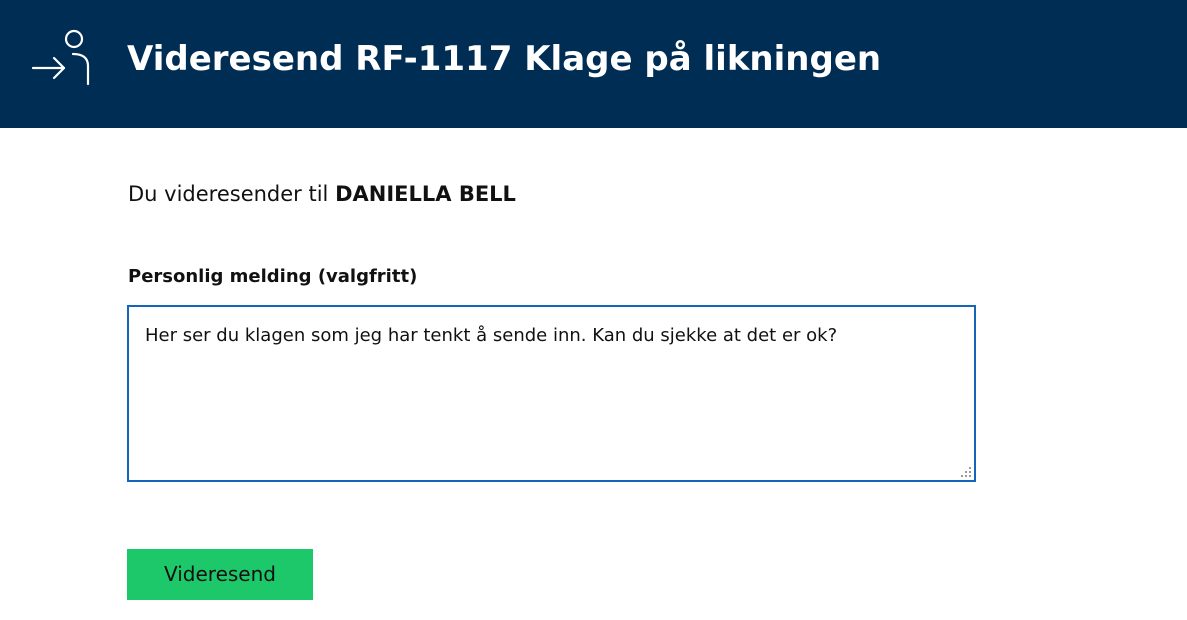  What do you see at coordinates (273, 276) in the screenshot?
I see `message-label: Personlig melding (valgfritt)` at bounding box center [273, 276].